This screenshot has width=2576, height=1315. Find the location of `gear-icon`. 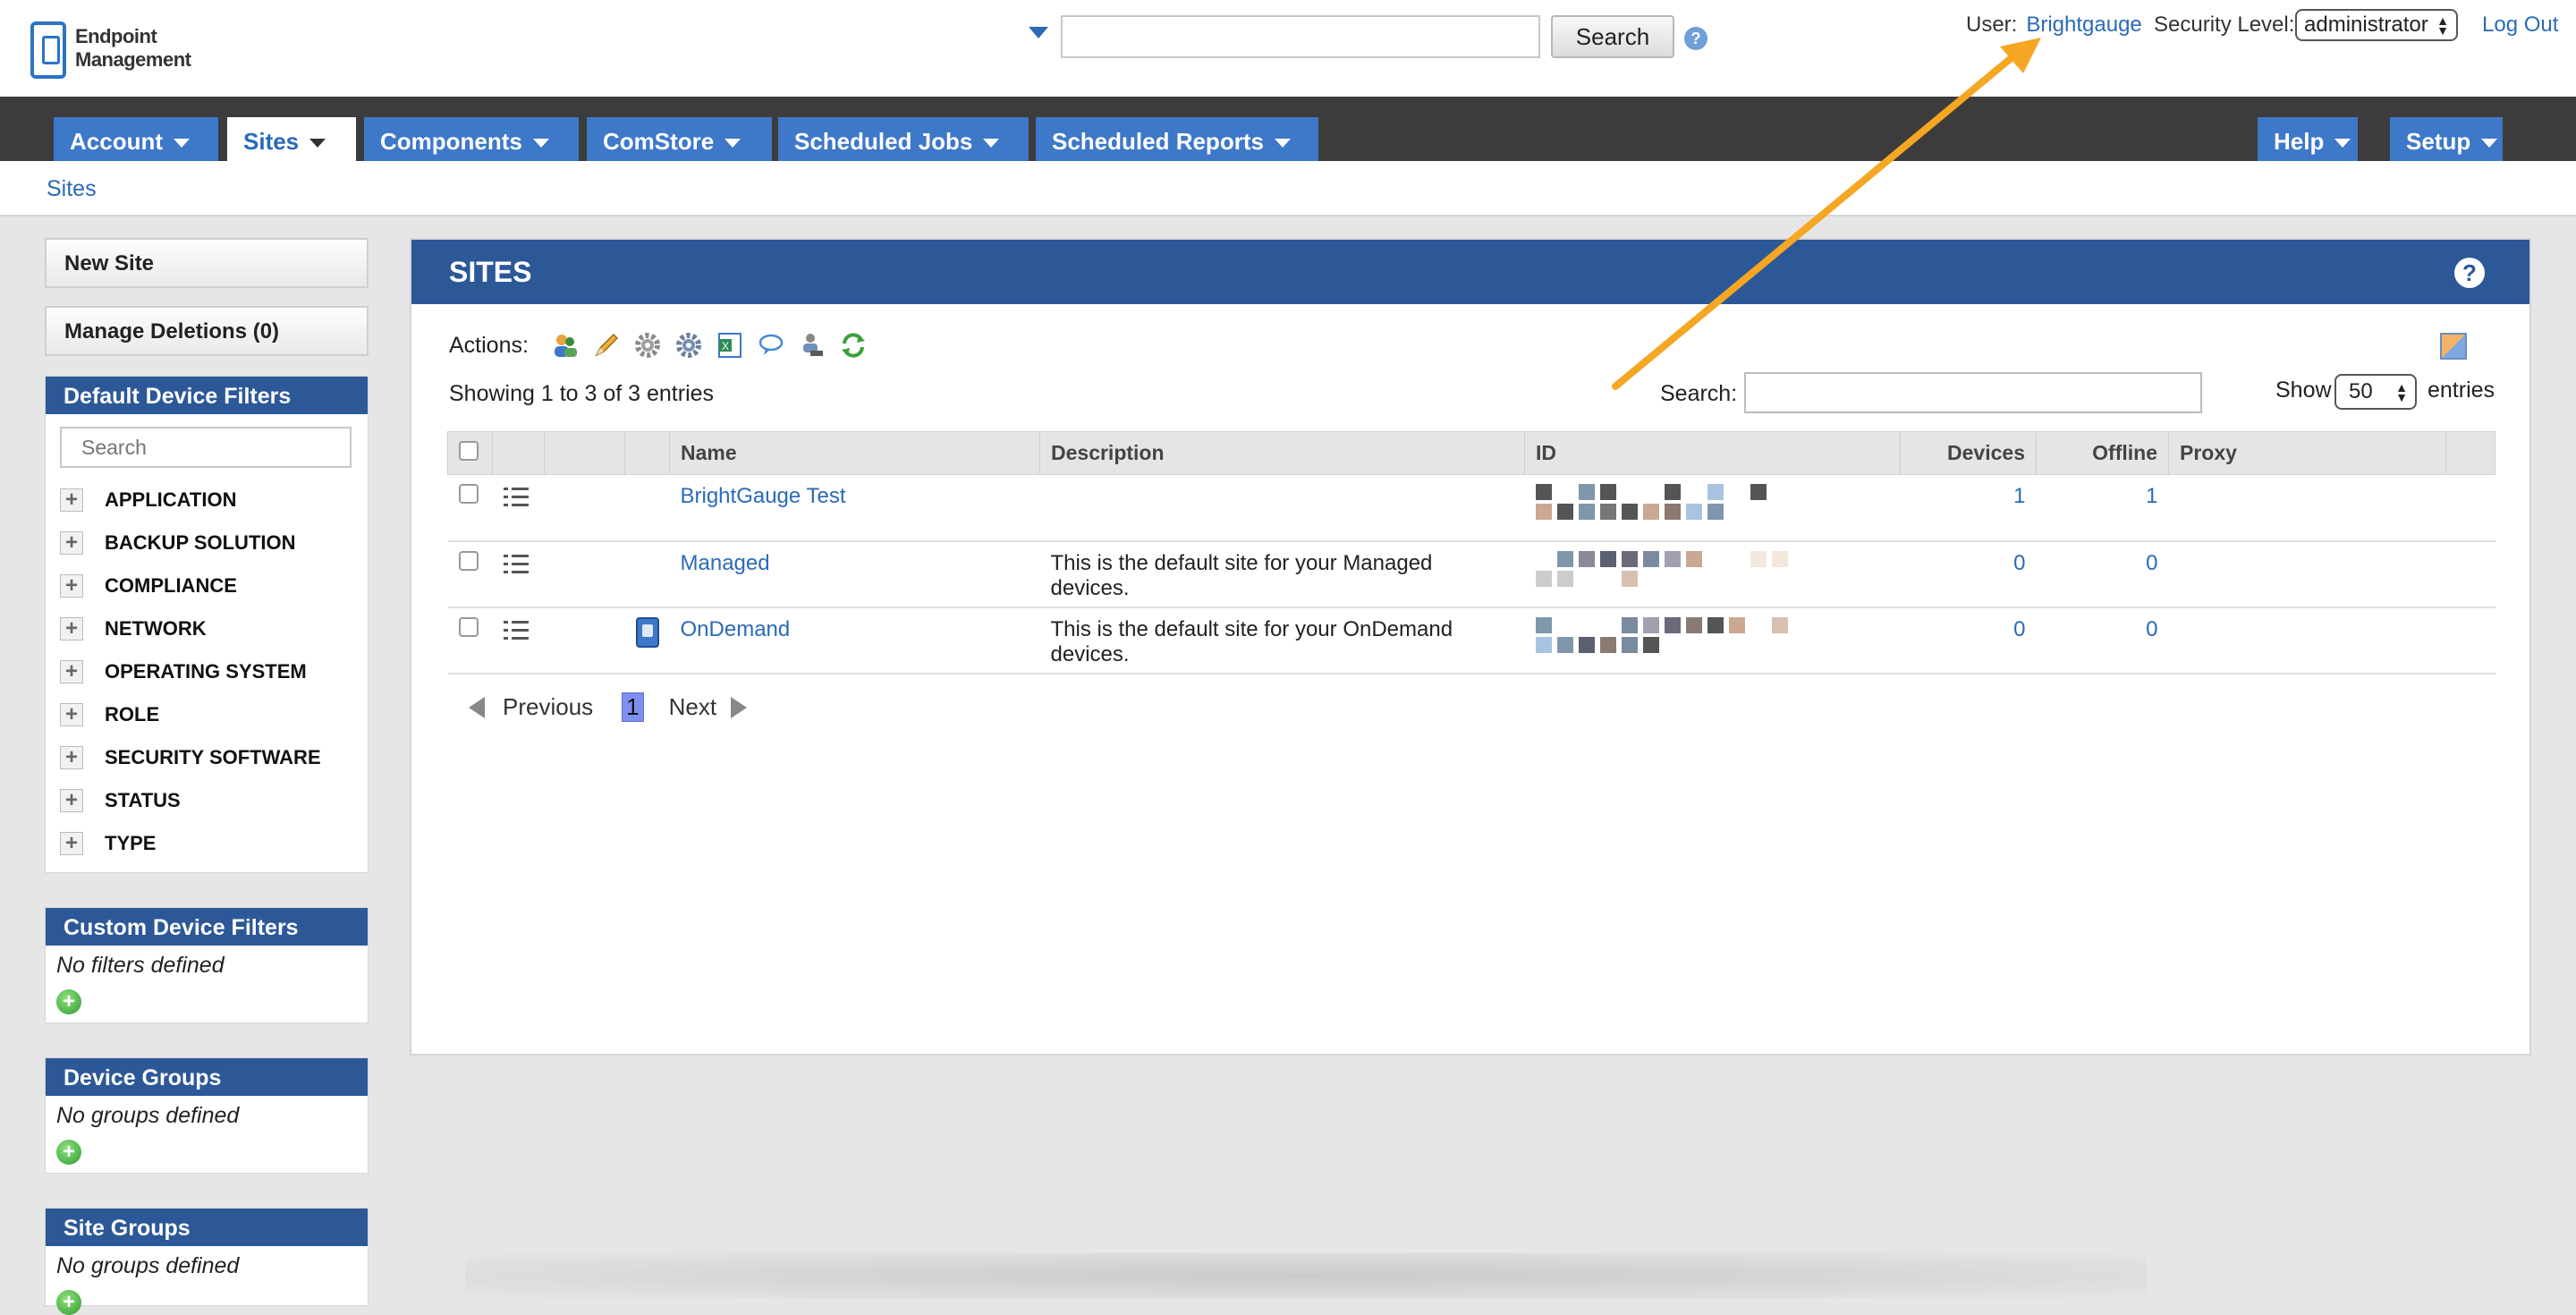

gear-icon is located at coordinates (647, 345).